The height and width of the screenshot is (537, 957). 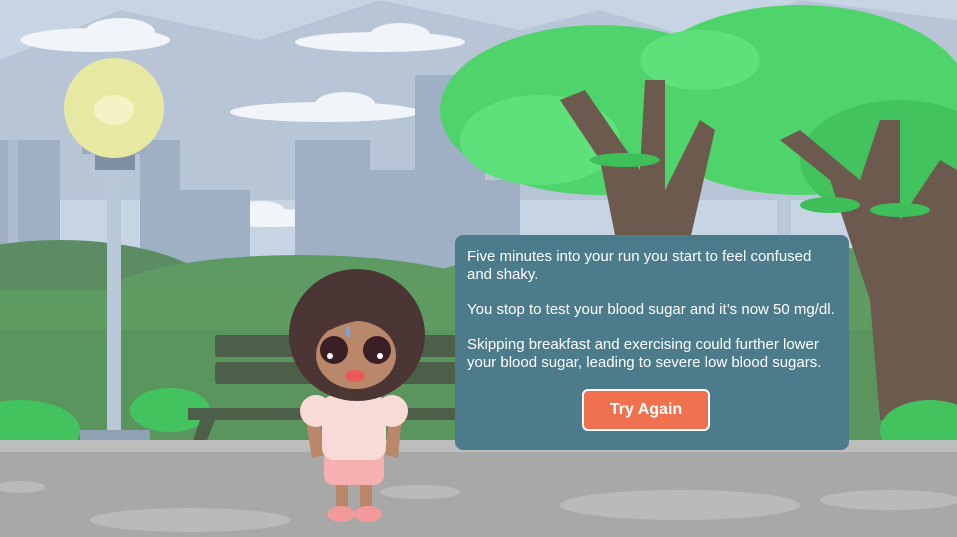 I want to click on try-again-button: Try Again, so click(x=646, y=410).